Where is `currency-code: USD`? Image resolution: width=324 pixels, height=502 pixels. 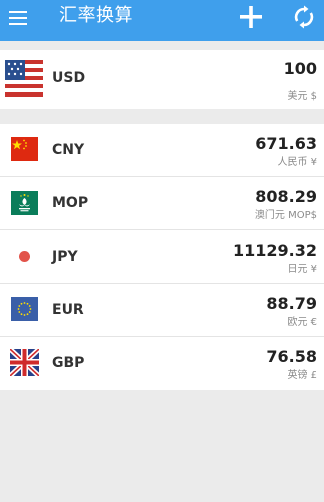
currency-code: USD is located at coordinates (69, 78).